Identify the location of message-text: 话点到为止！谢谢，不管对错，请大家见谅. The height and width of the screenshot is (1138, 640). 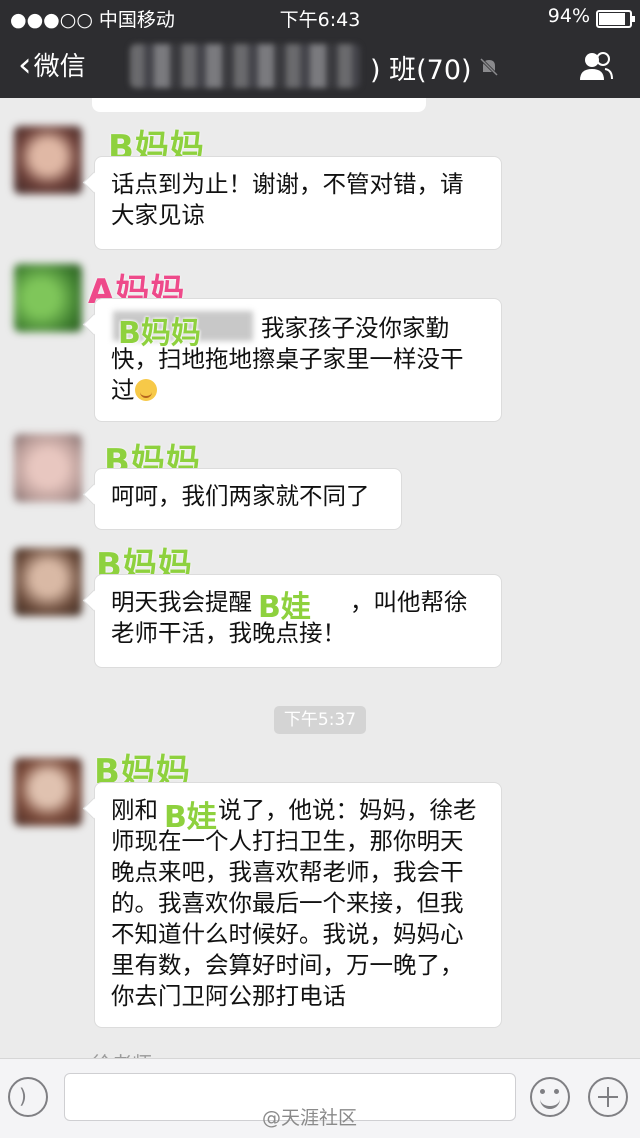
(287, 199).